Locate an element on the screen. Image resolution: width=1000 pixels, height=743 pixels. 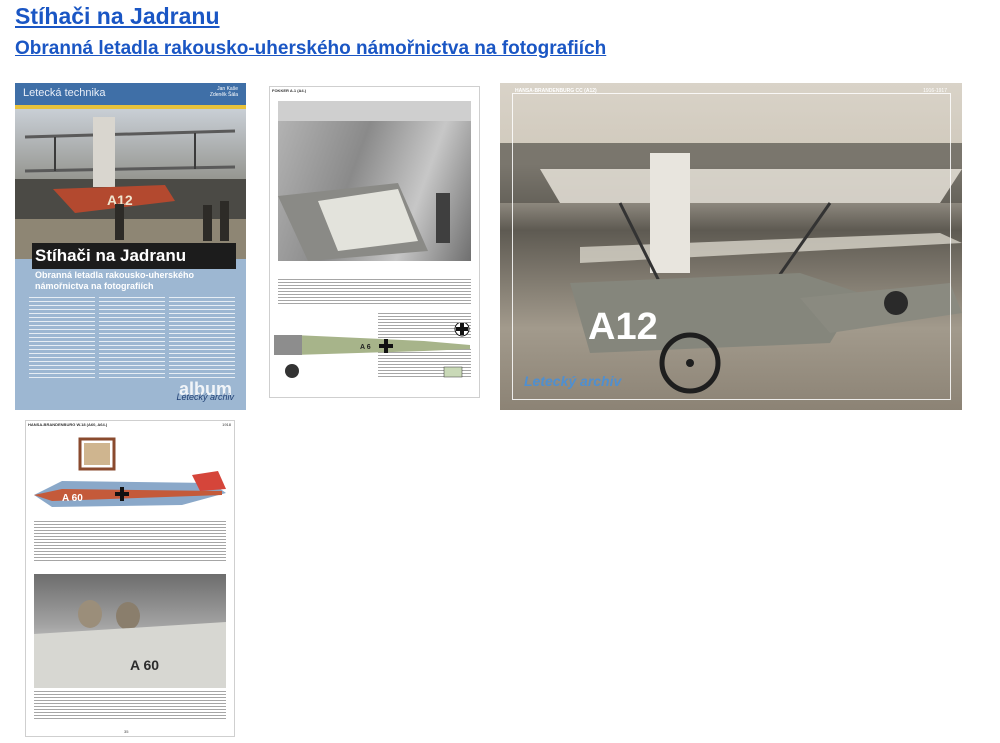
cover-series-label: Letecká technika is located at coordinates (64, 93).